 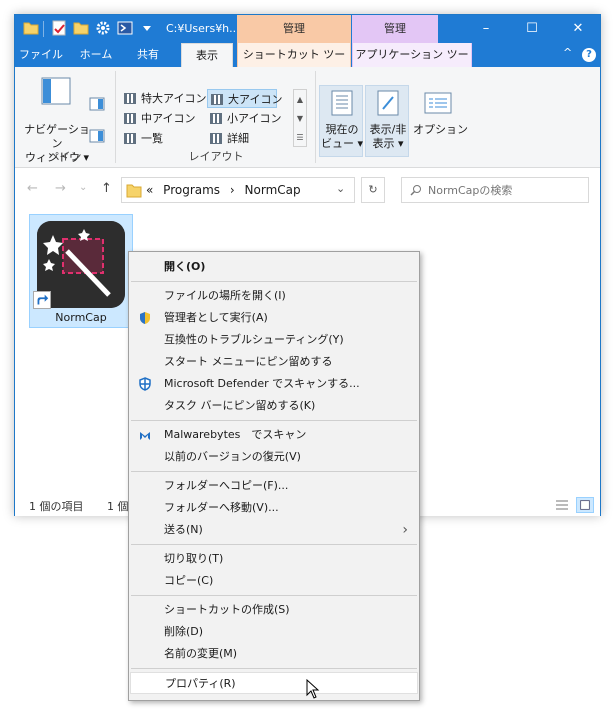 What do you see at coordinates (235, 434) in the screenshot?
I see `menu-item-label: Malwarebytes でスキャン` at bounding box center [235, 434].